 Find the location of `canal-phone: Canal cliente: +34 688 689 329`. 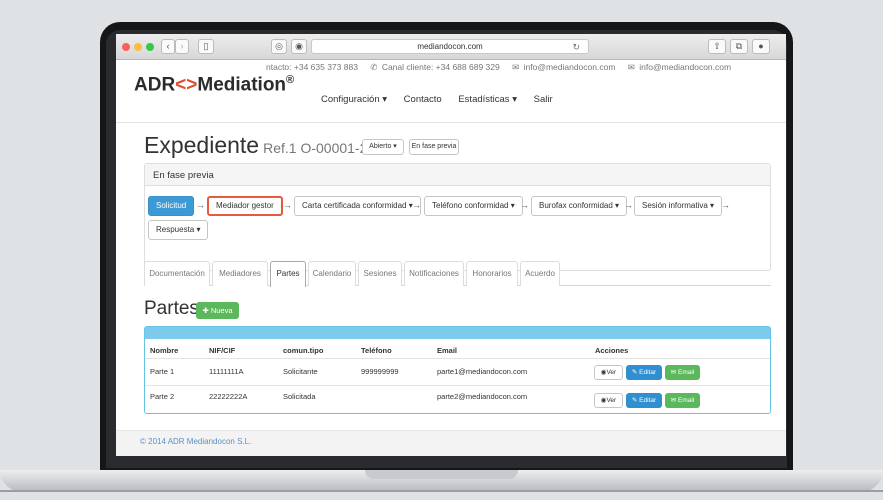

canal-phone: Canal cliente: +34 688 689 329 is located at coordinates (440, 67).